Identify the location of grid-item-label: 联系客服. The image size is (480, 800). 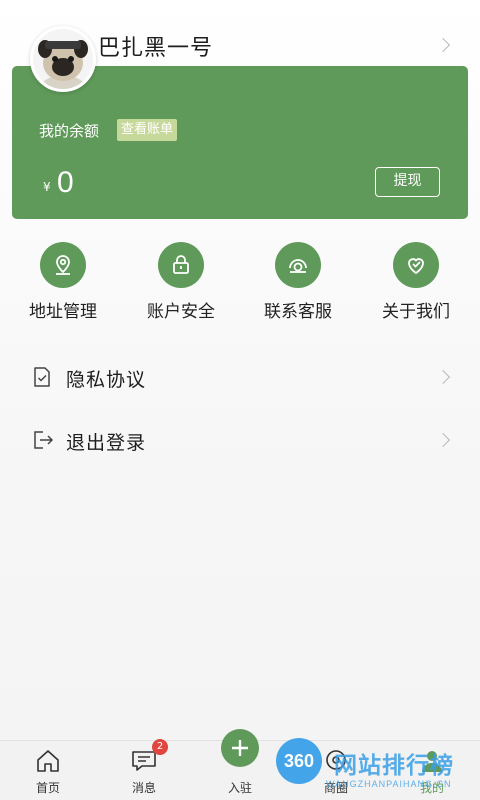
(298, 312).